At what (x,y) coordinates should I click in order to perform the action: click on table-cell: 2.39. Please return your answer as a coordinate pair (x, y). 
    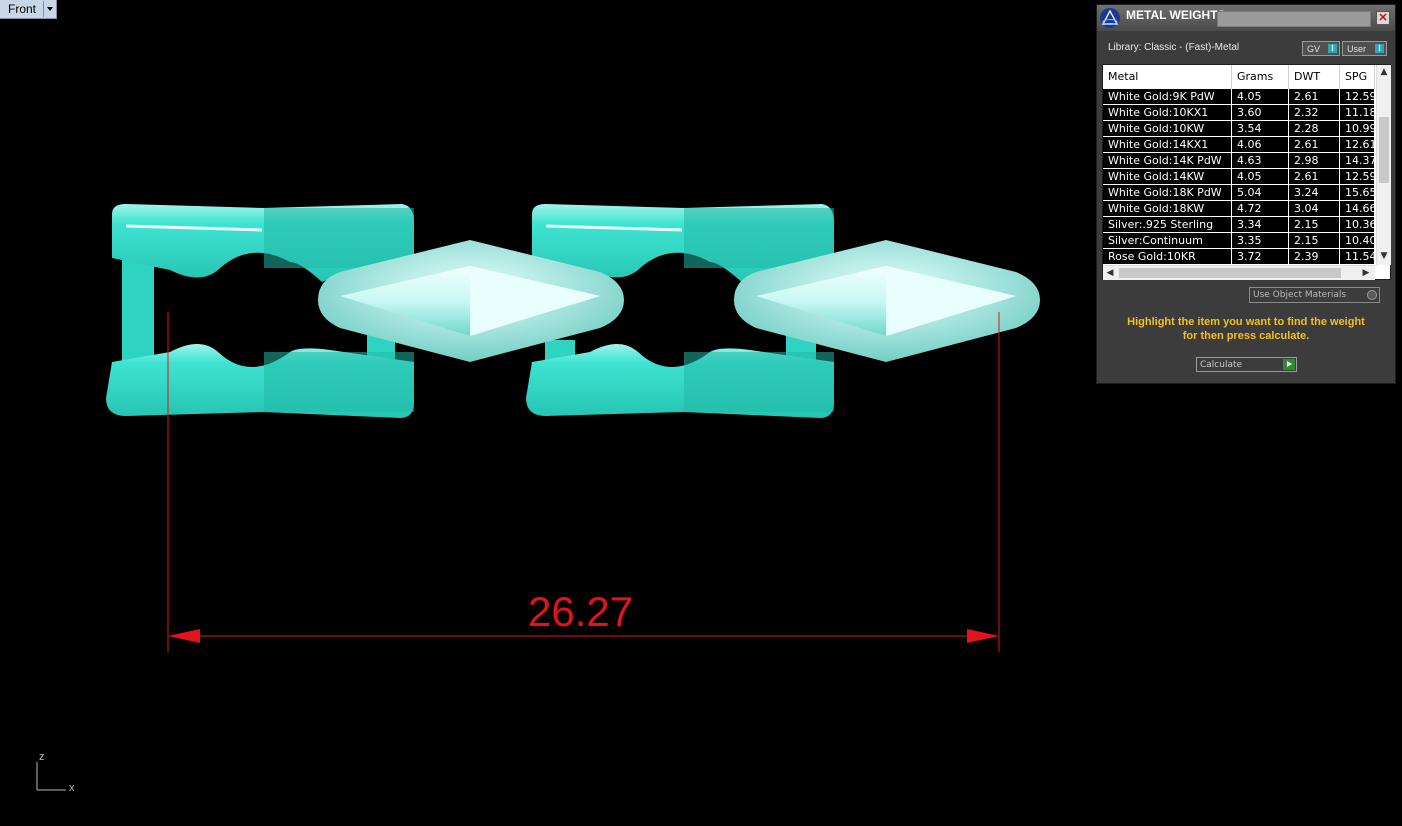
    Looking at the image, I should click on (1314, 256).